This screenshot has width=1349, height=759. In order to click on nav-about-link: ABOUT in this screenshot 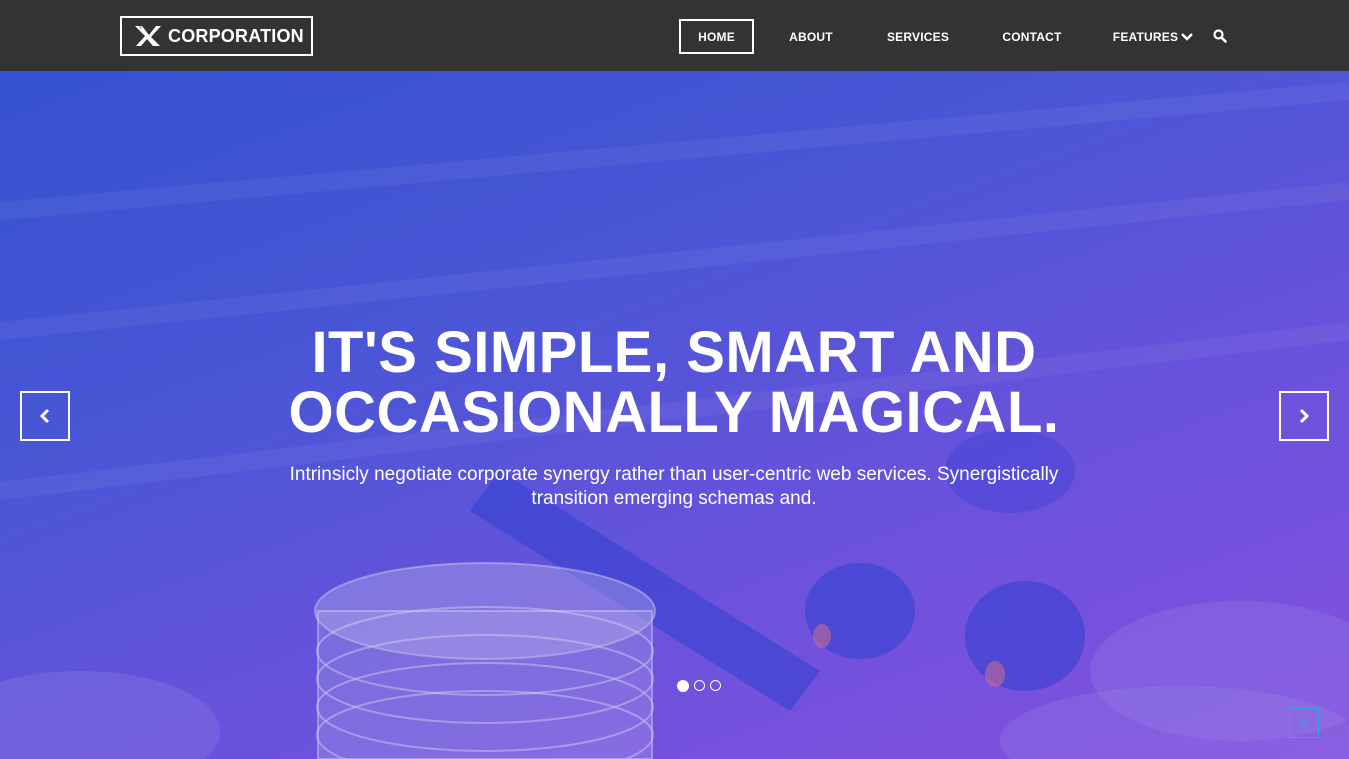, I will do `click(811, 36)`.